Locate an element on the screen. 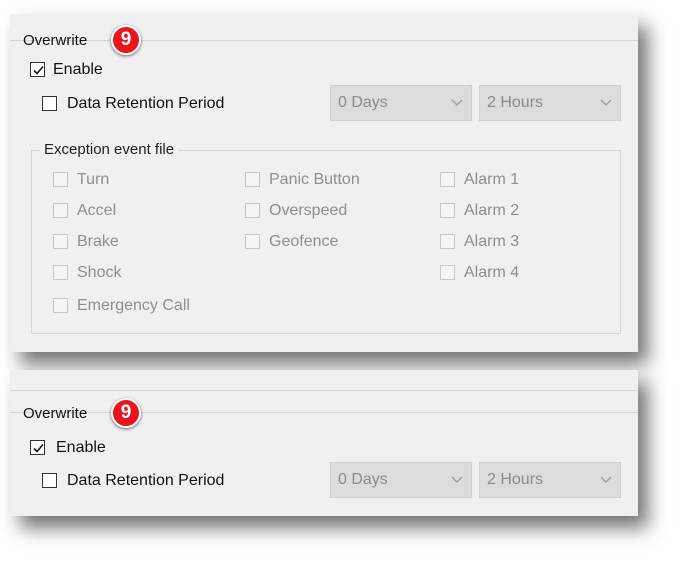  overspeed-checkbox is located at coordinates (252, 210).